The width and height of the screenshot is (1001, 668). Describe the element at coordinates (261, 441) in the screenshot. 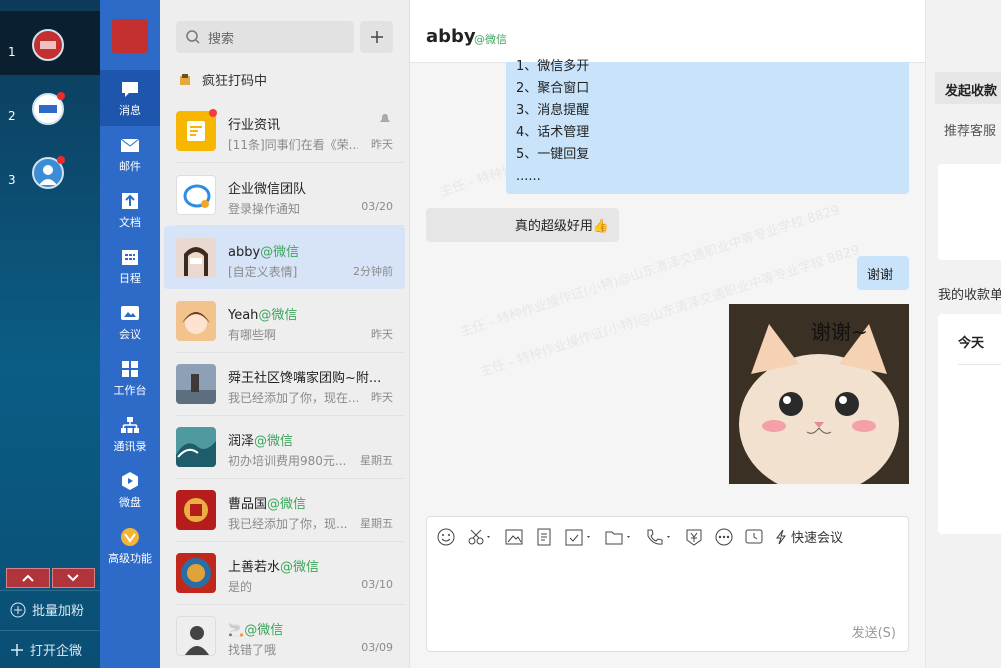

I see `conversation-name: 润泽@微信` at that location.